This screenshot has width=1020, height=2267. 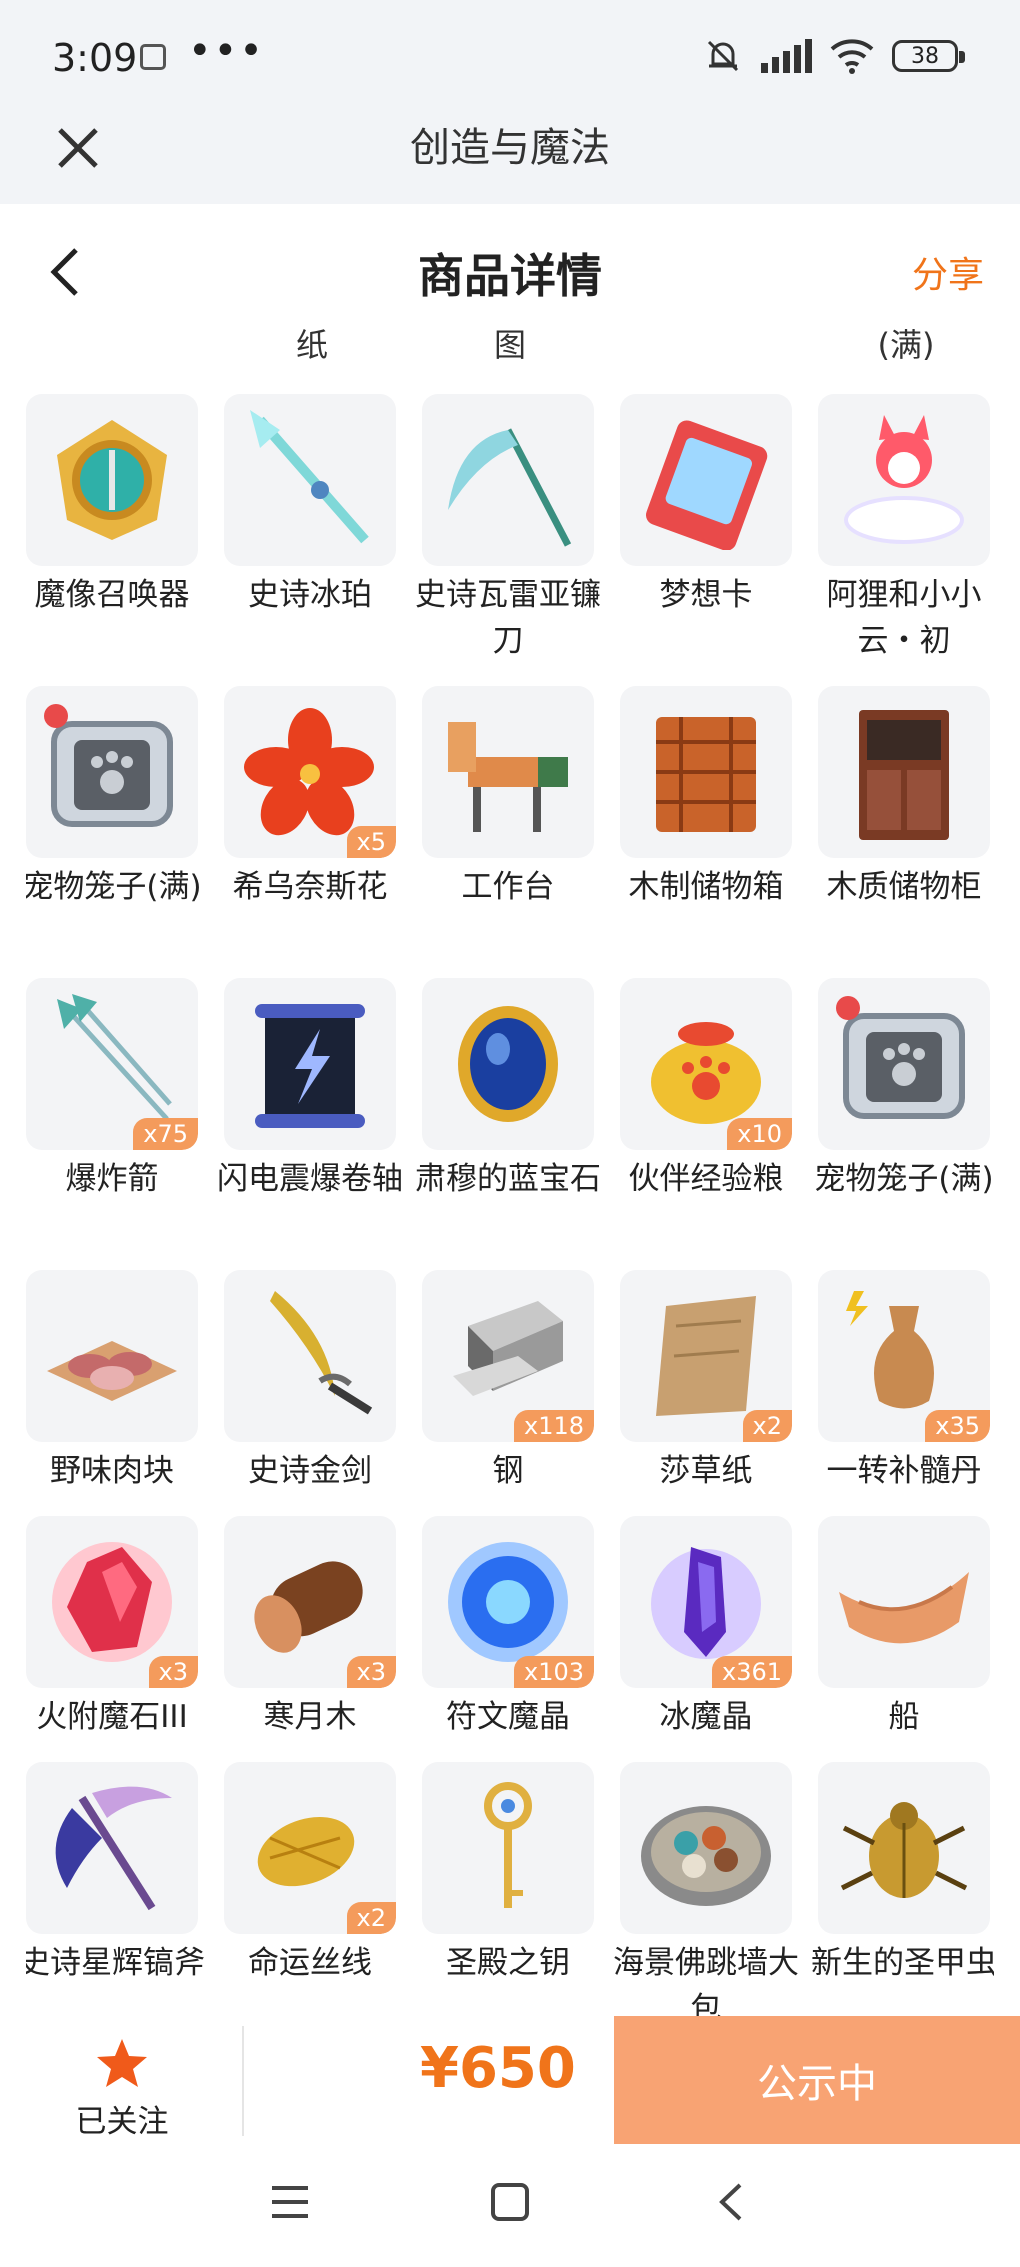 I want to click on ice-crystal-icon, so click(x=706, y=1603).